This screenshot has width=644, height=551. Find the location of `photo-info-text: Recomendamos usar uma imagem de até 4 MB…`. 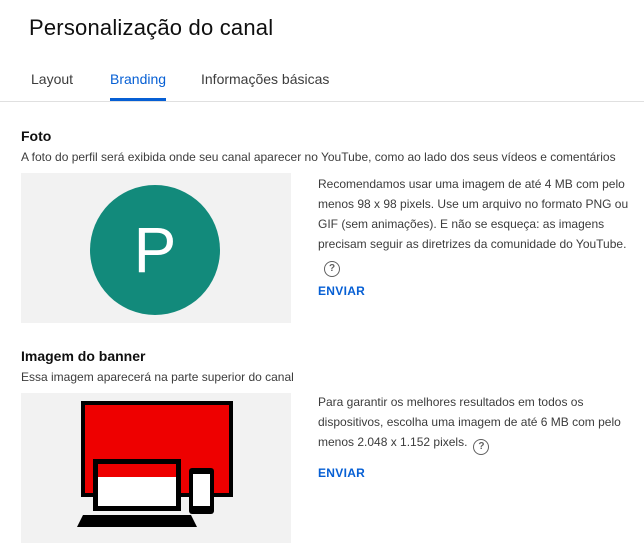

photo-info-text: Recomendamos usar uma imagem de até 4 MB… is located at coordinates (474, 225).